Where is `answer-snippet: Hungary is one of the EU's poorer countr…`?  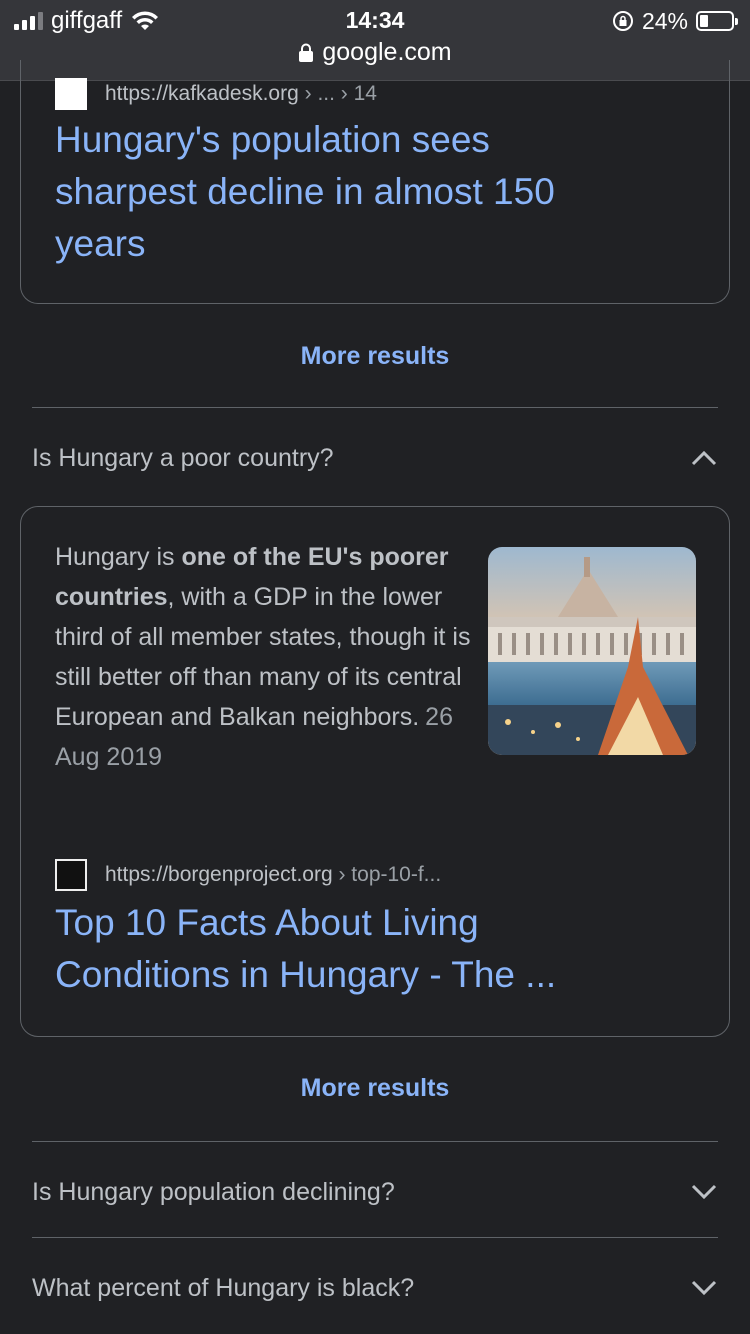
answer-snippet: Hungary is one of the EU's poorer countr… is located at coordinates (265, 657).